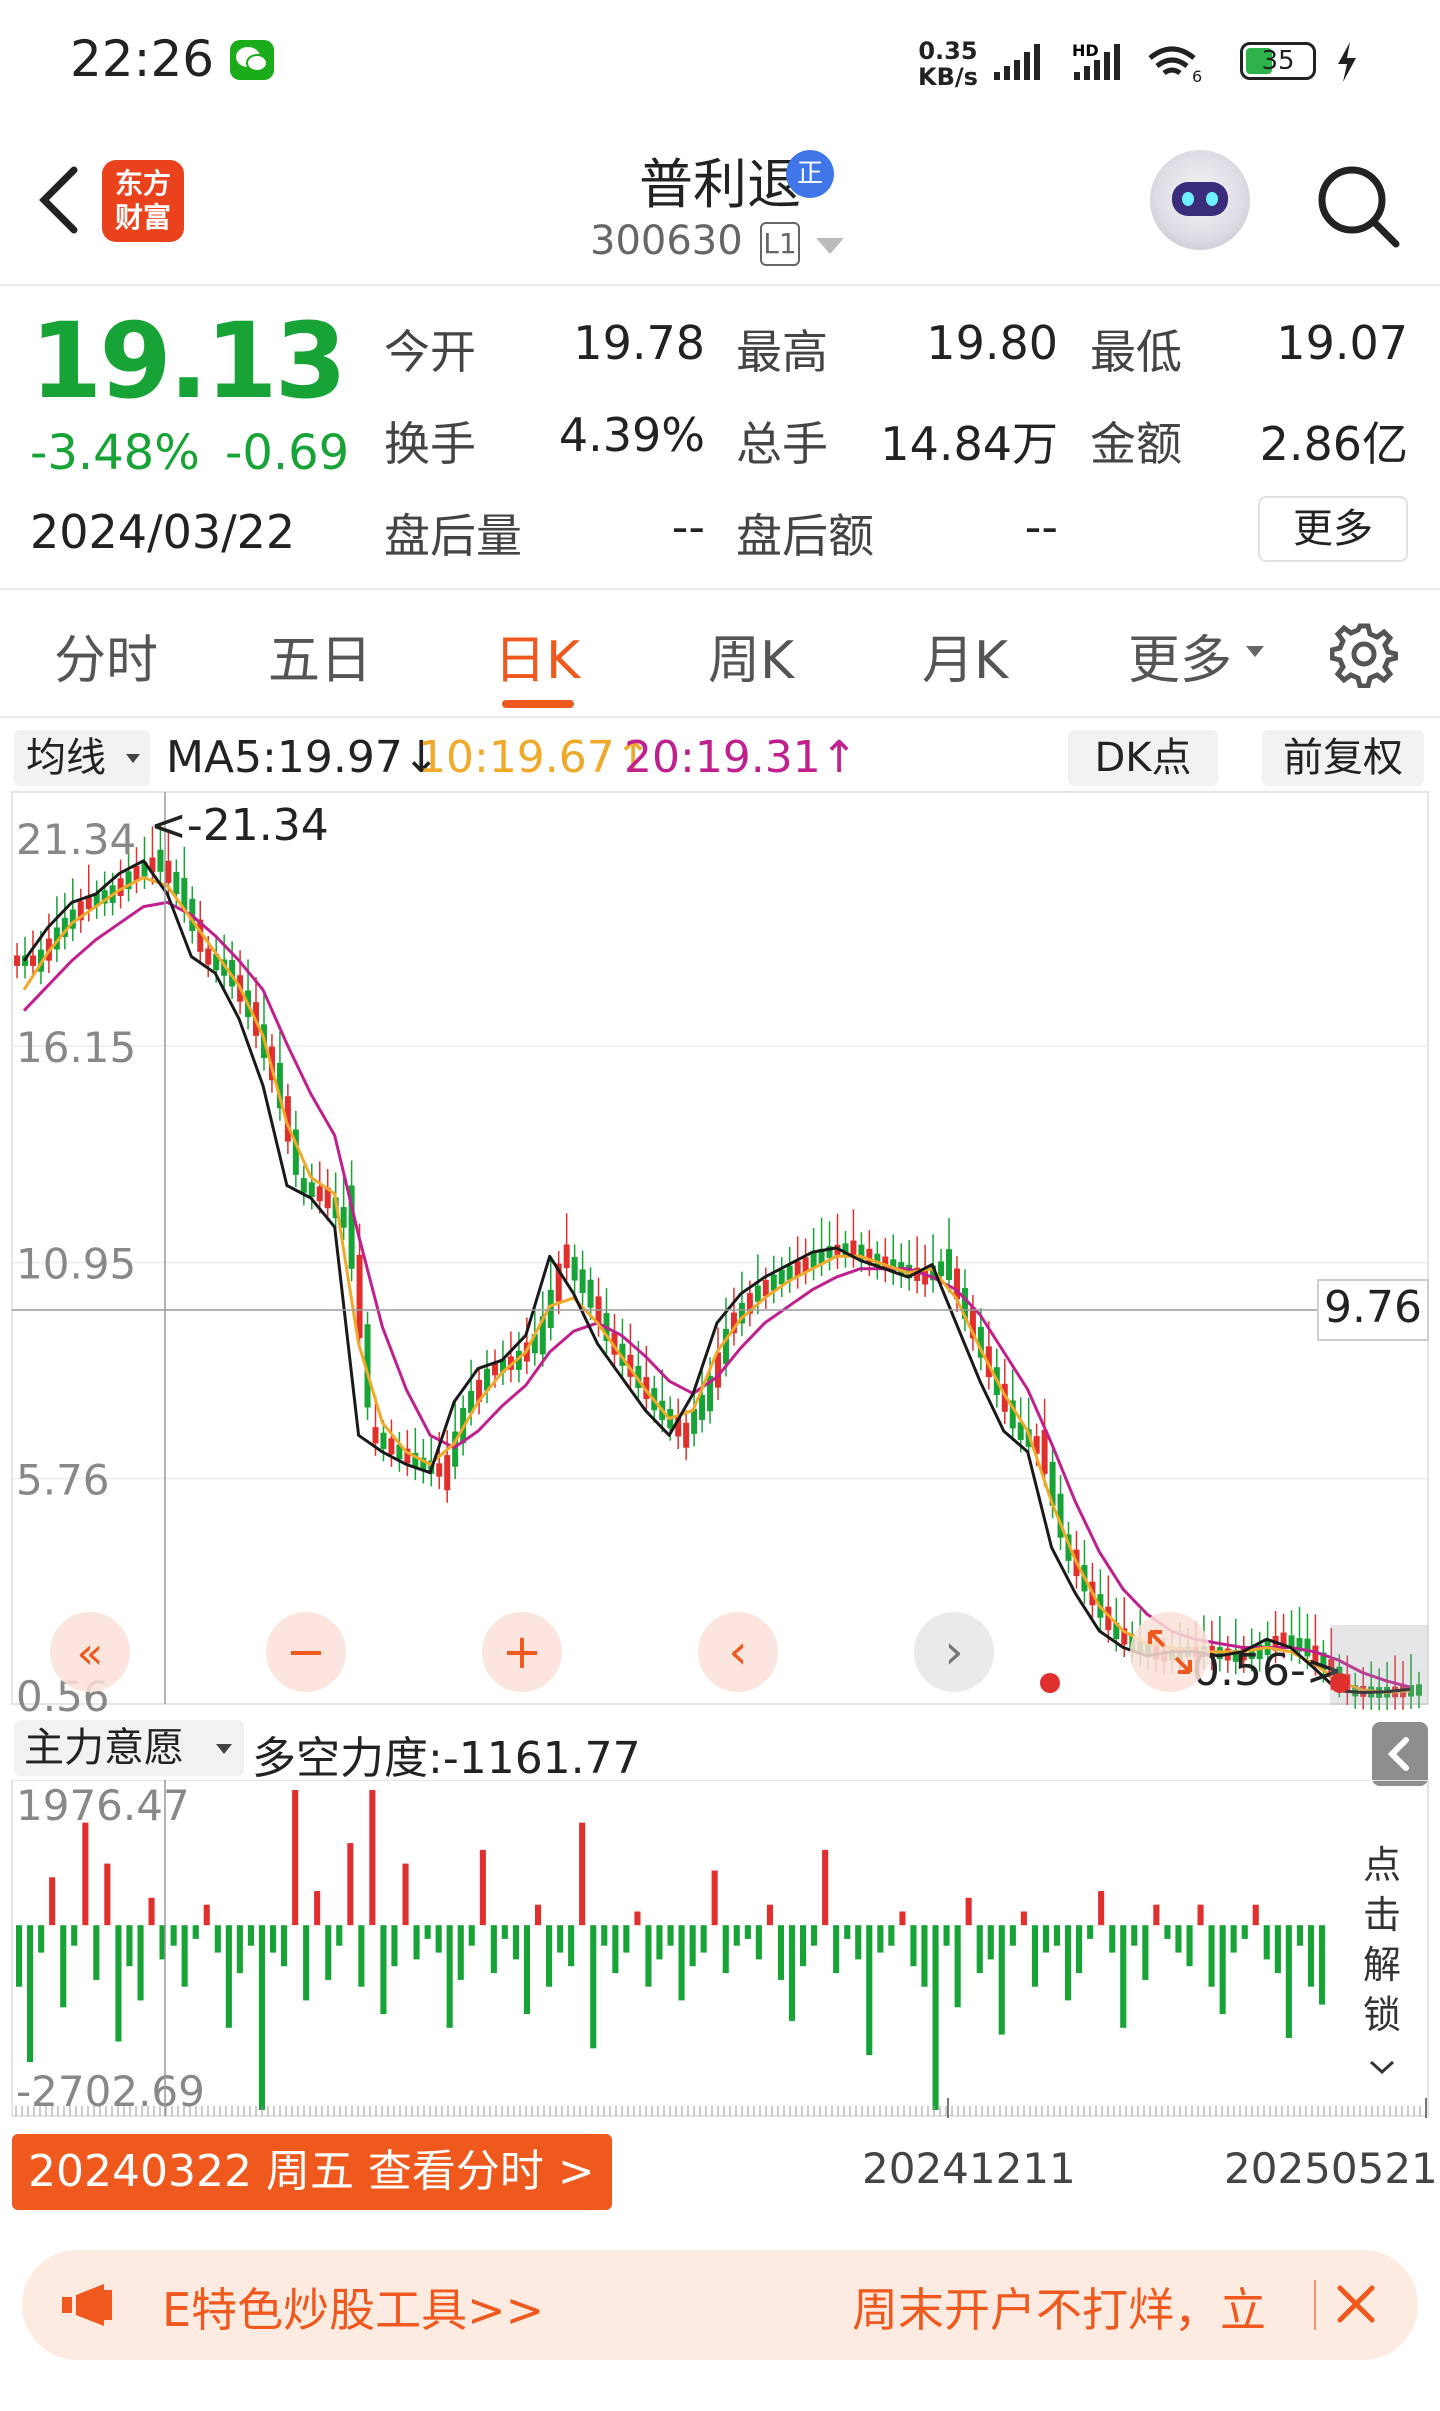 This screenshot has height=2411, width=1440. What do you see at coordinates (782, 444) in the screenshot?
I see `volume-label: 总手` at bounding box center [782, 444].